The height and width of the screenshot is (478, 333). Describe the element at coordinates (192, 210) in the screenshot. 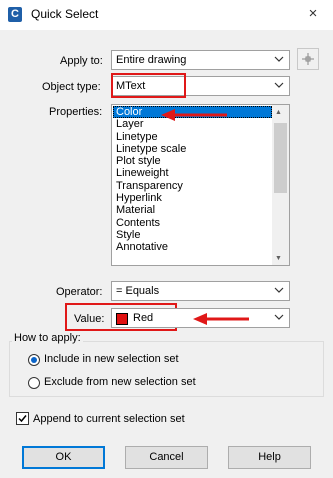

I see `list-item: Material` at that location.